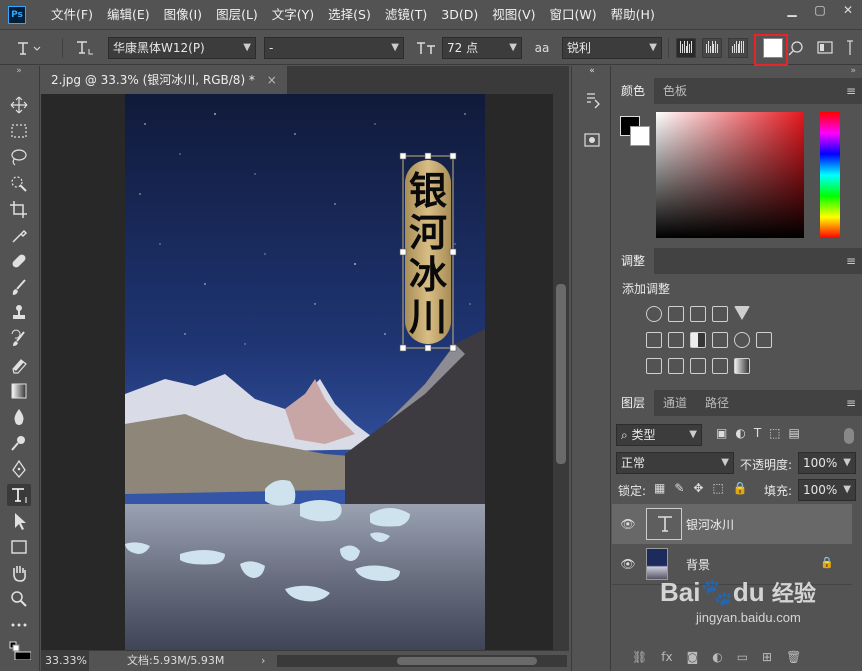 This screenshot has height=671, width=862. I want to click on filter-type-icon: T, so click(757, 433).